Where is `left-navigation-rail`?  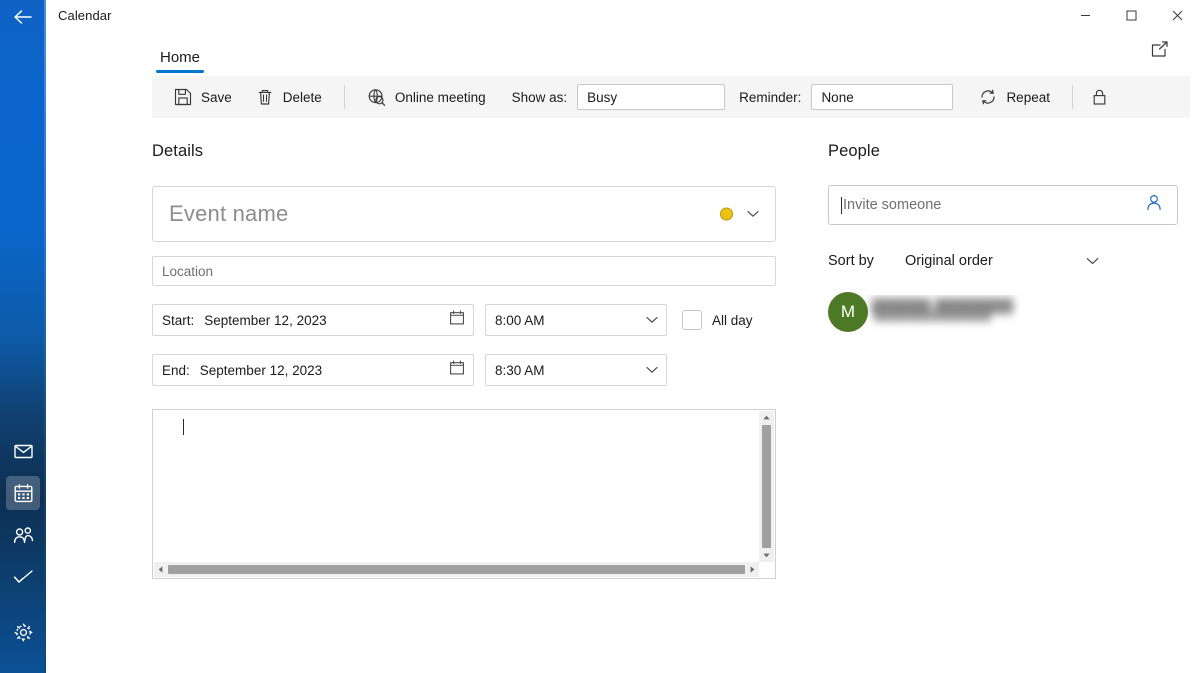 left-navigation-rail is located at coordinates (23, 336).